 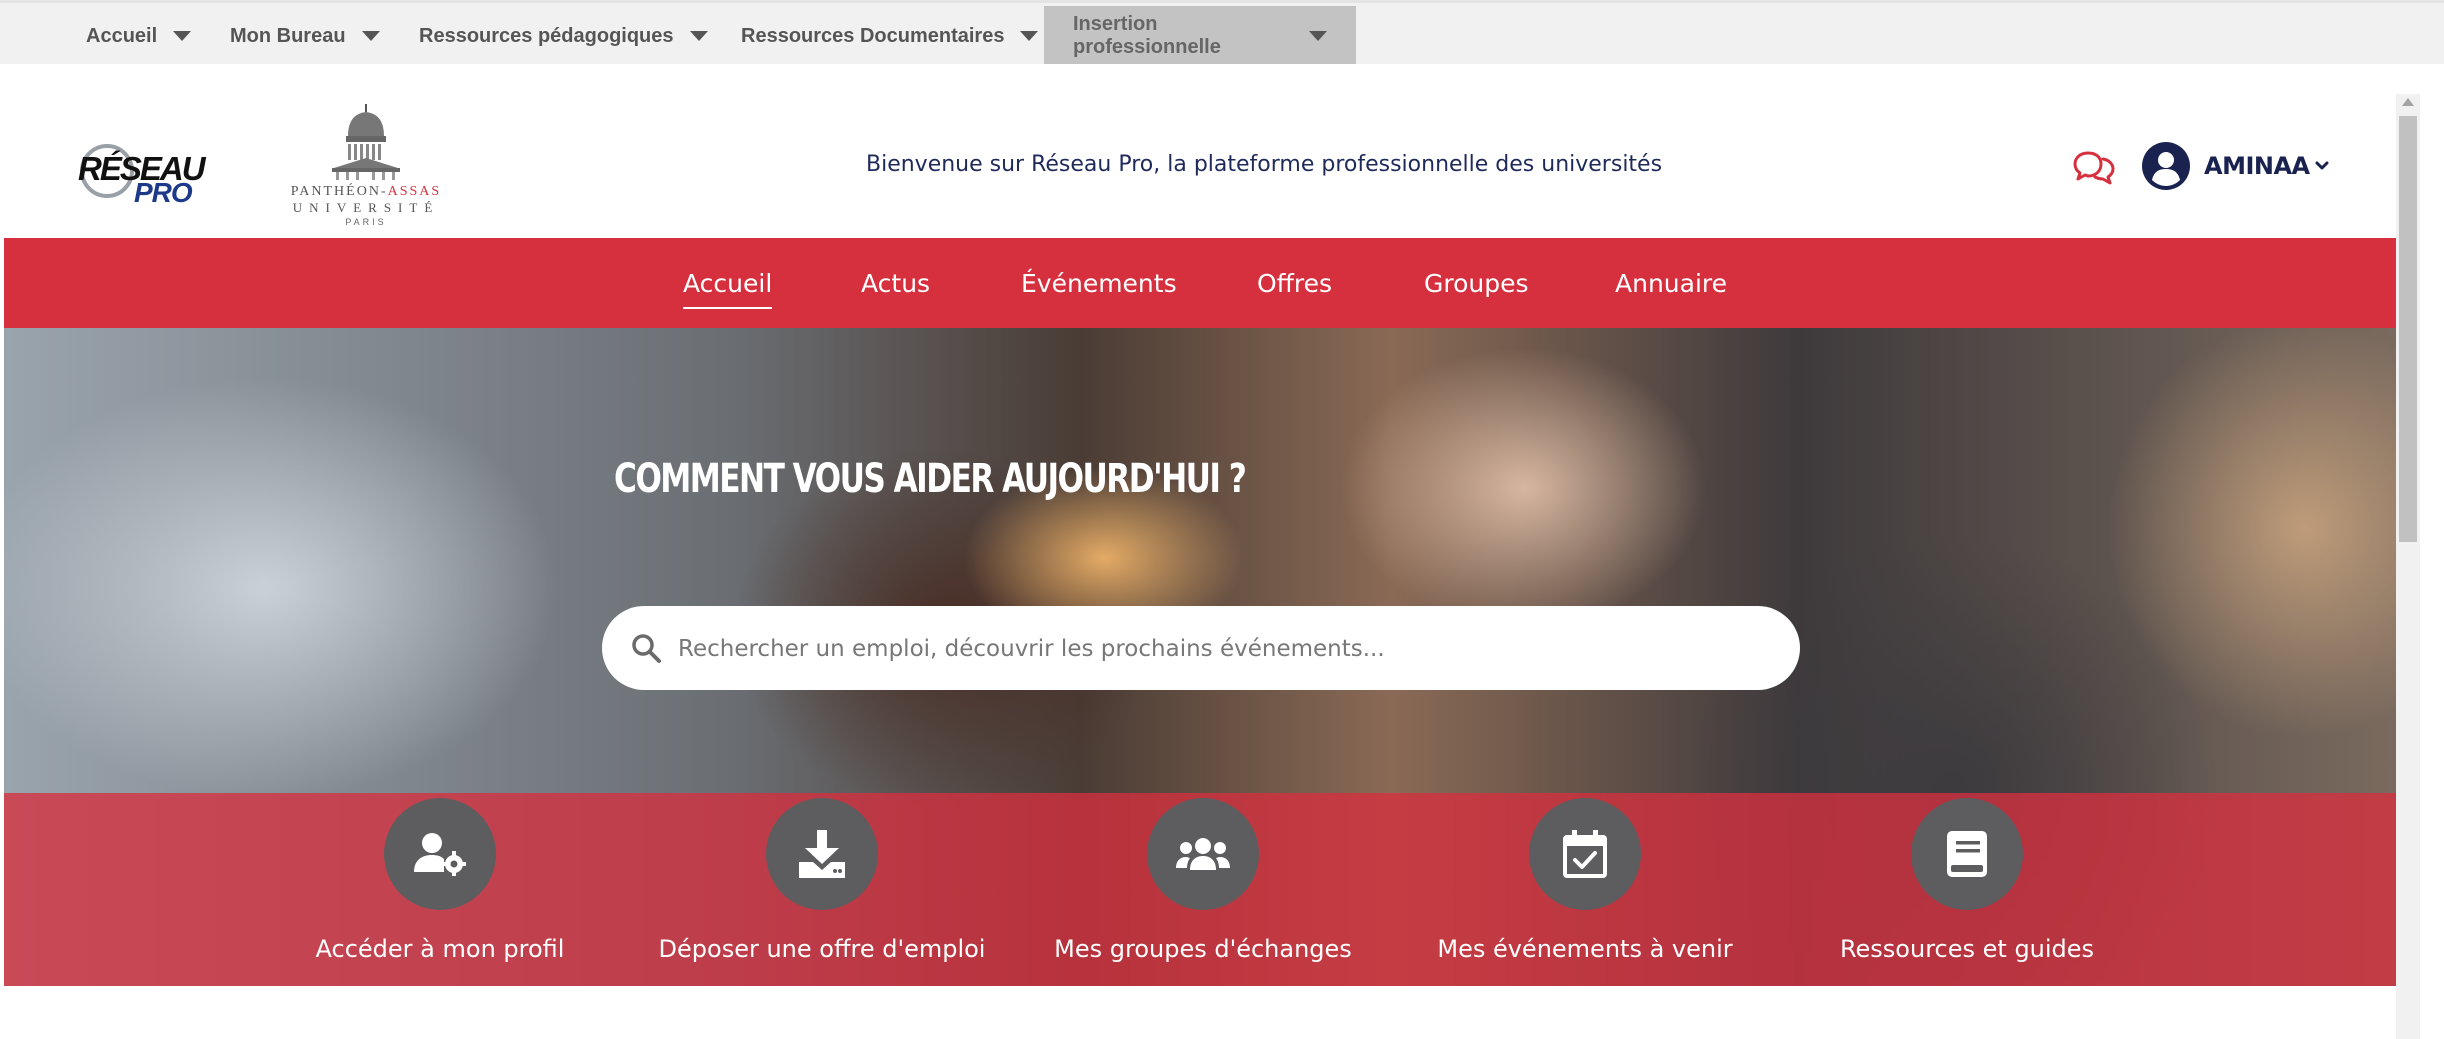 I want to click on search-bar, so click(x=1201, y=648).